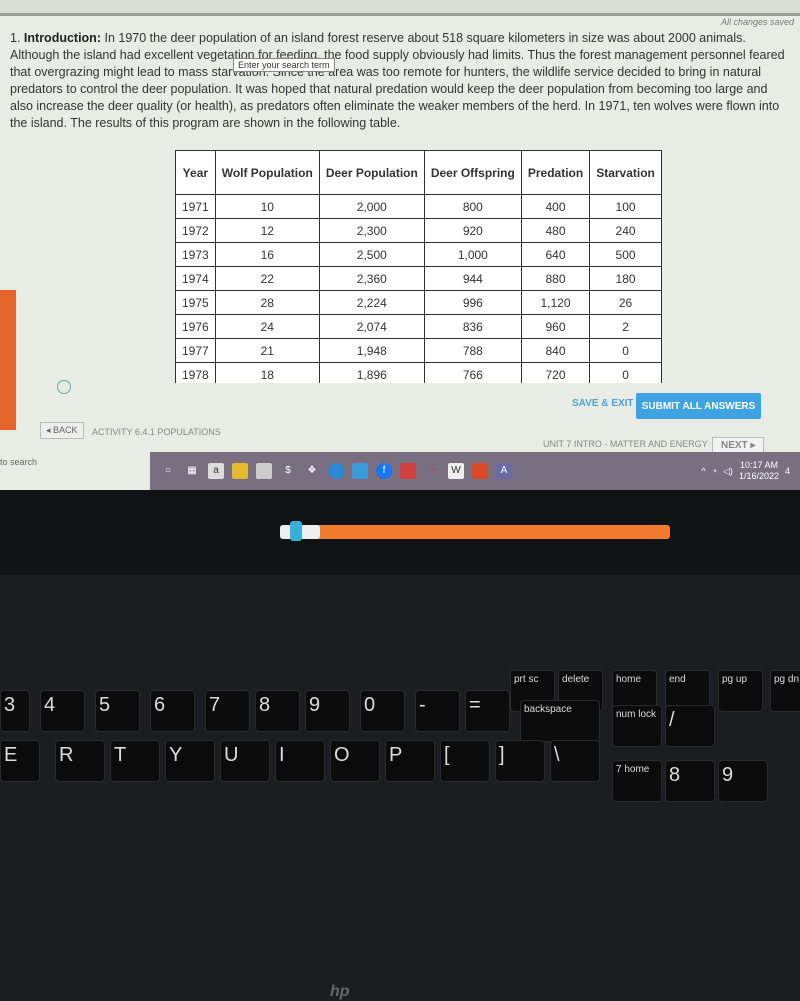 Image resolution: width=800 pixels, height=1001 pixels. What do you see at coordinates (625, 254) in the screenshot?
I see `table-cell: 500` at bounding box center [625, 254].